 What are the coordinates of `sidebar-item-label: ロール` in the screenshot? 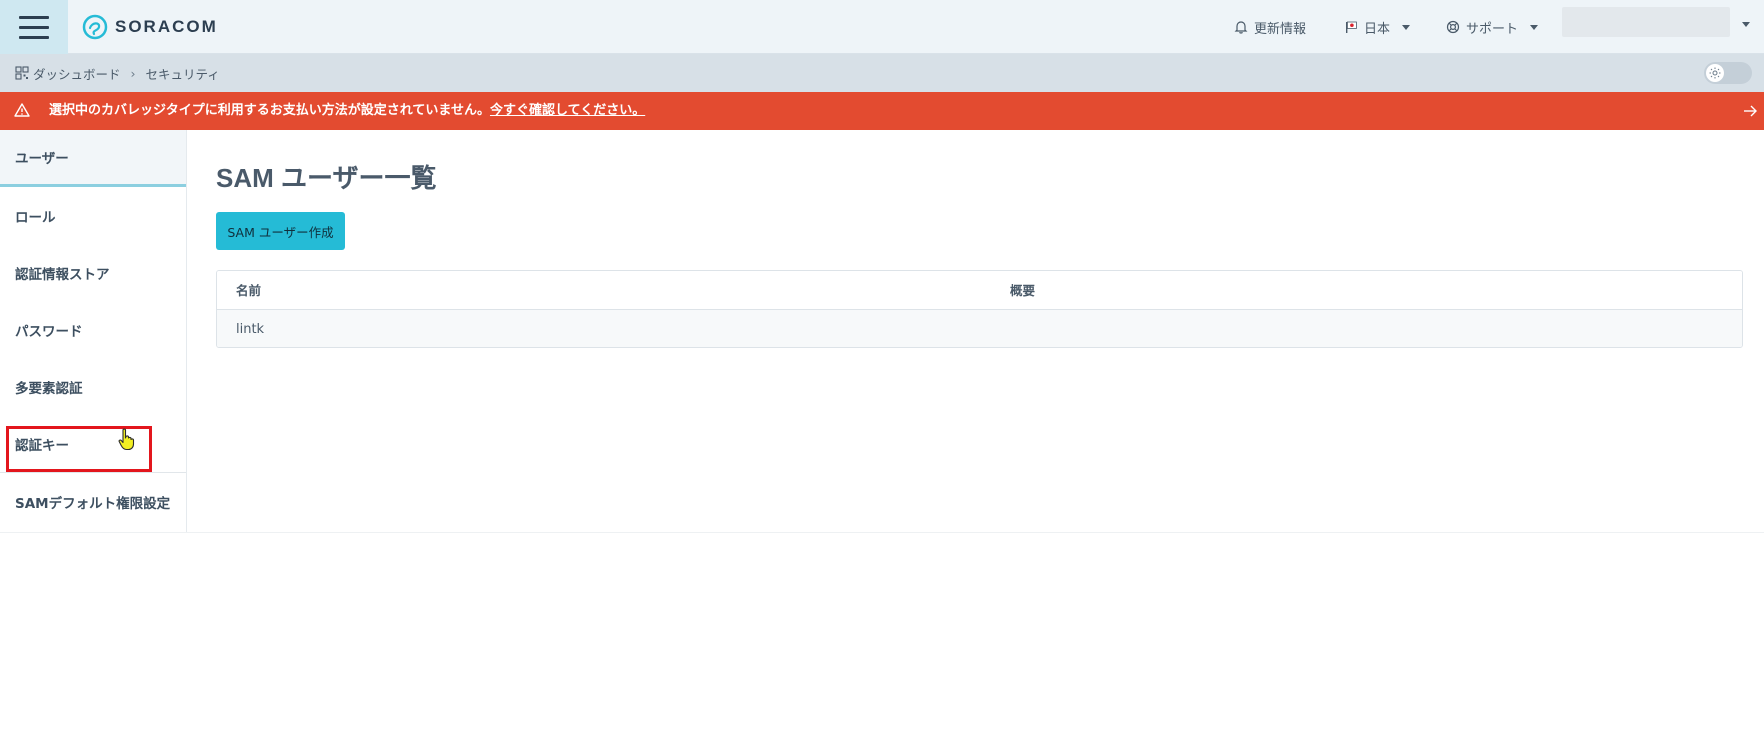 It's located at (35, 217).